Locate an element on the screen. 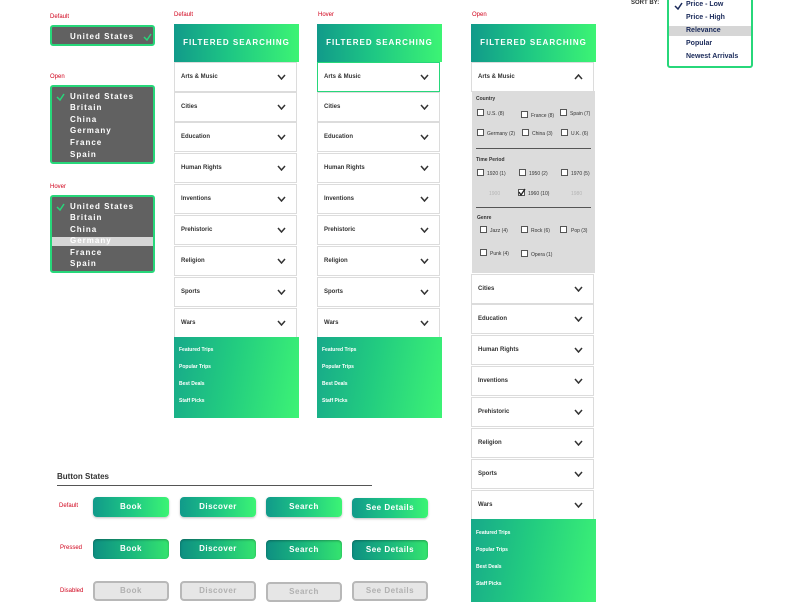 The image size is (801, 602). category-arts-music-hovered: Arts & Music is located at coordinates (378, 77).